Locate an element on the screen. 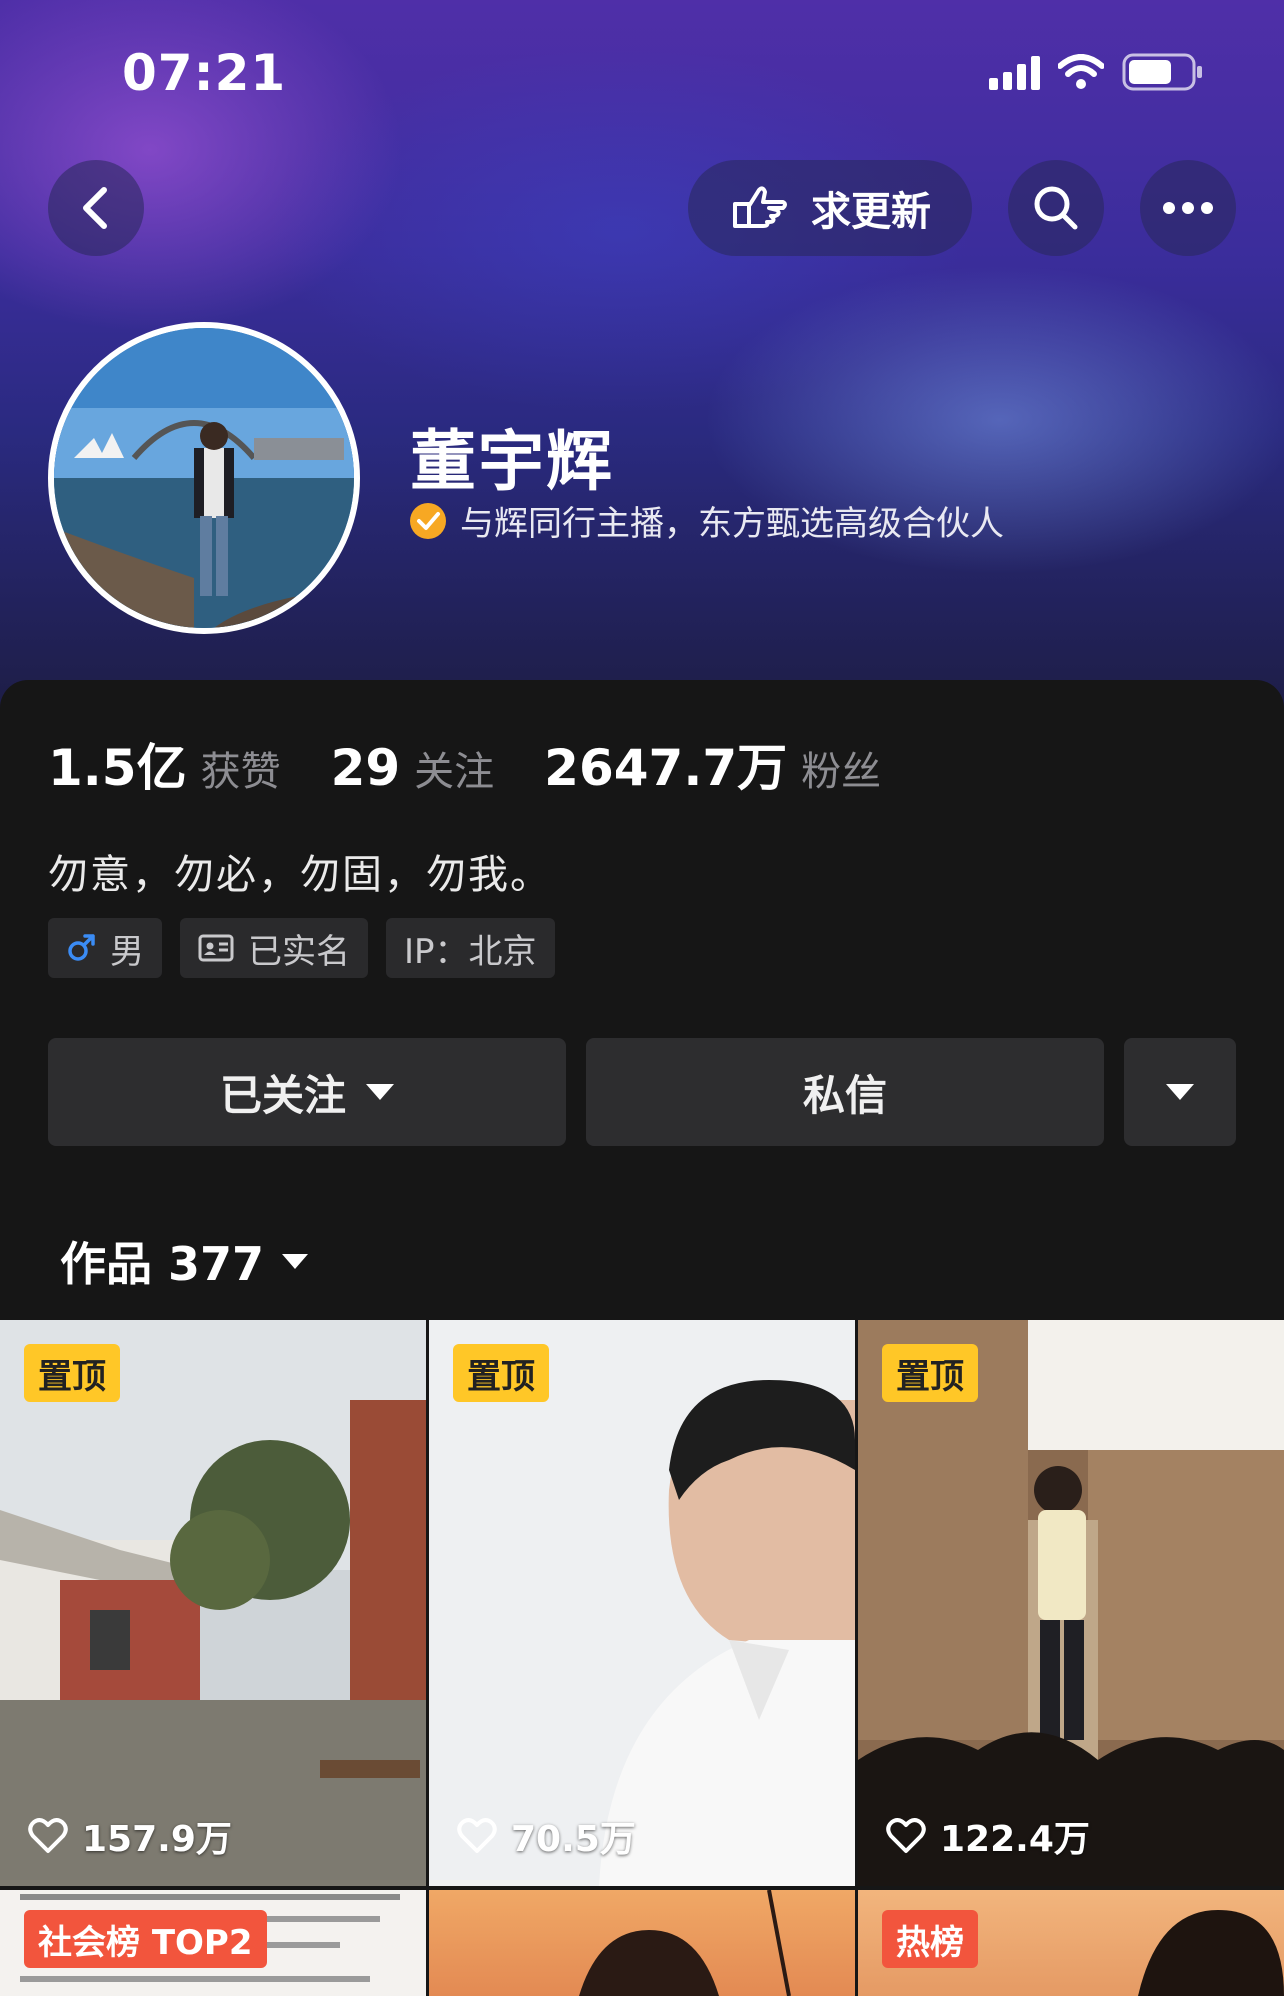 The image size is (1284, 1996). status-icons is located at coordinates (1096, 72).